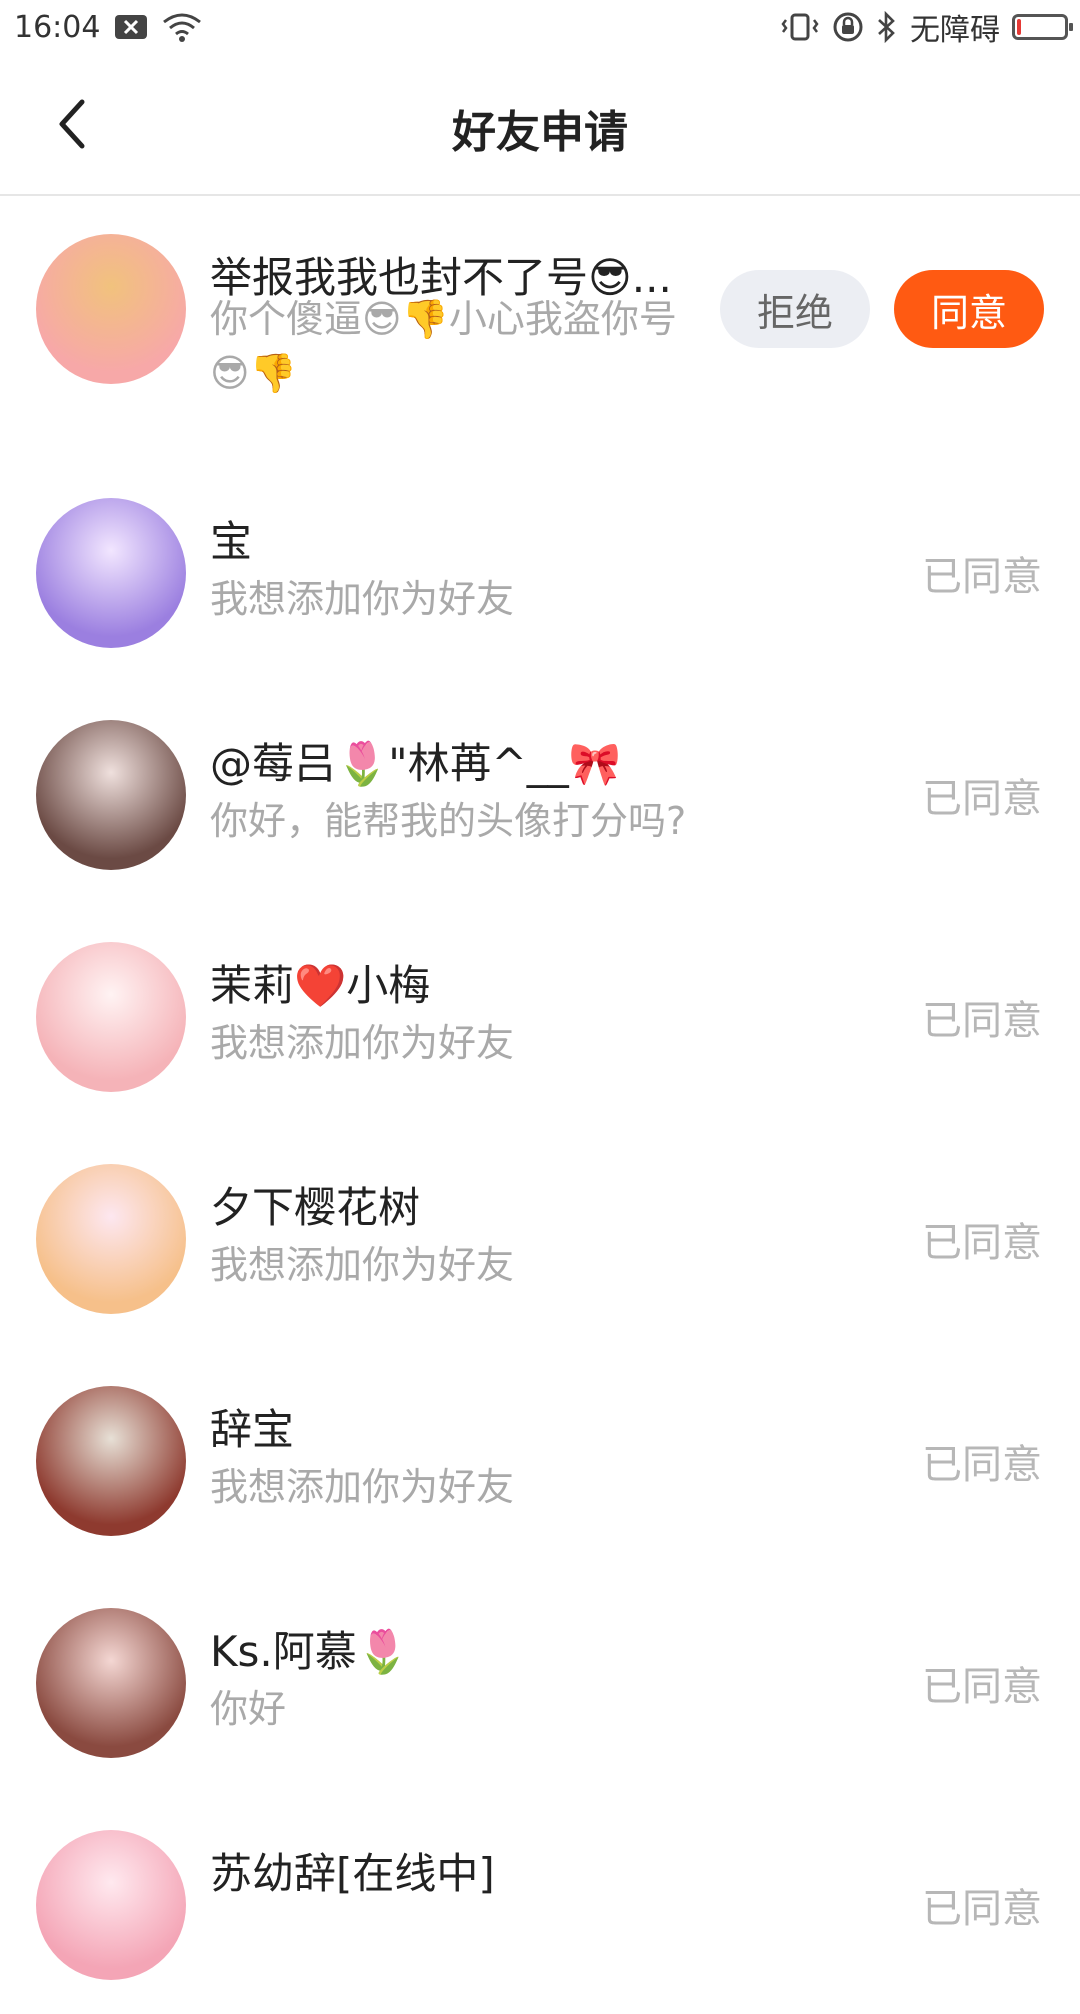 This screenshot has width=1080, height=2014. Describe the element at coordinates (800, 27) in the screenshot. I see `vibrate-icon` at that location.